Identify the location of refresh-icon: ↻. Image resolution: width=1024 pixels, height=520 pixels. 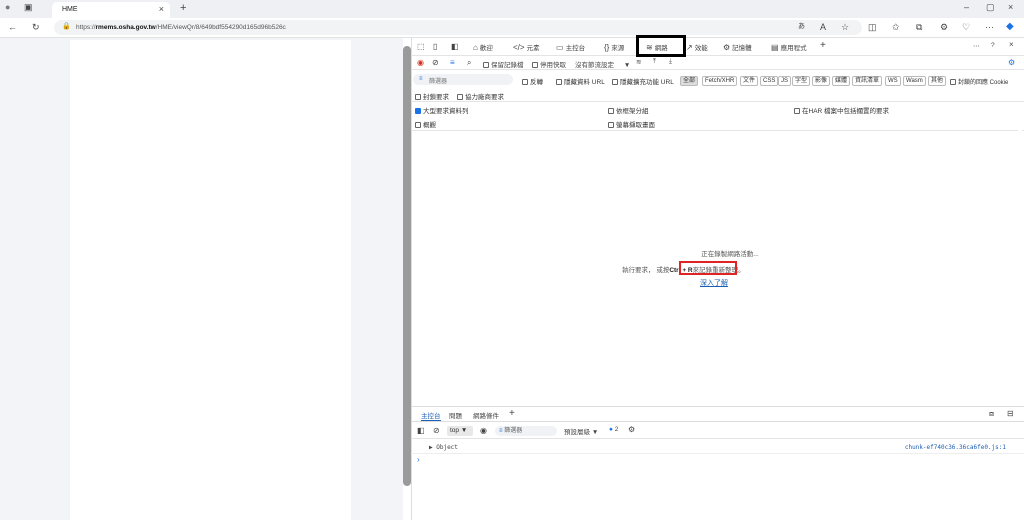
(36, 27).